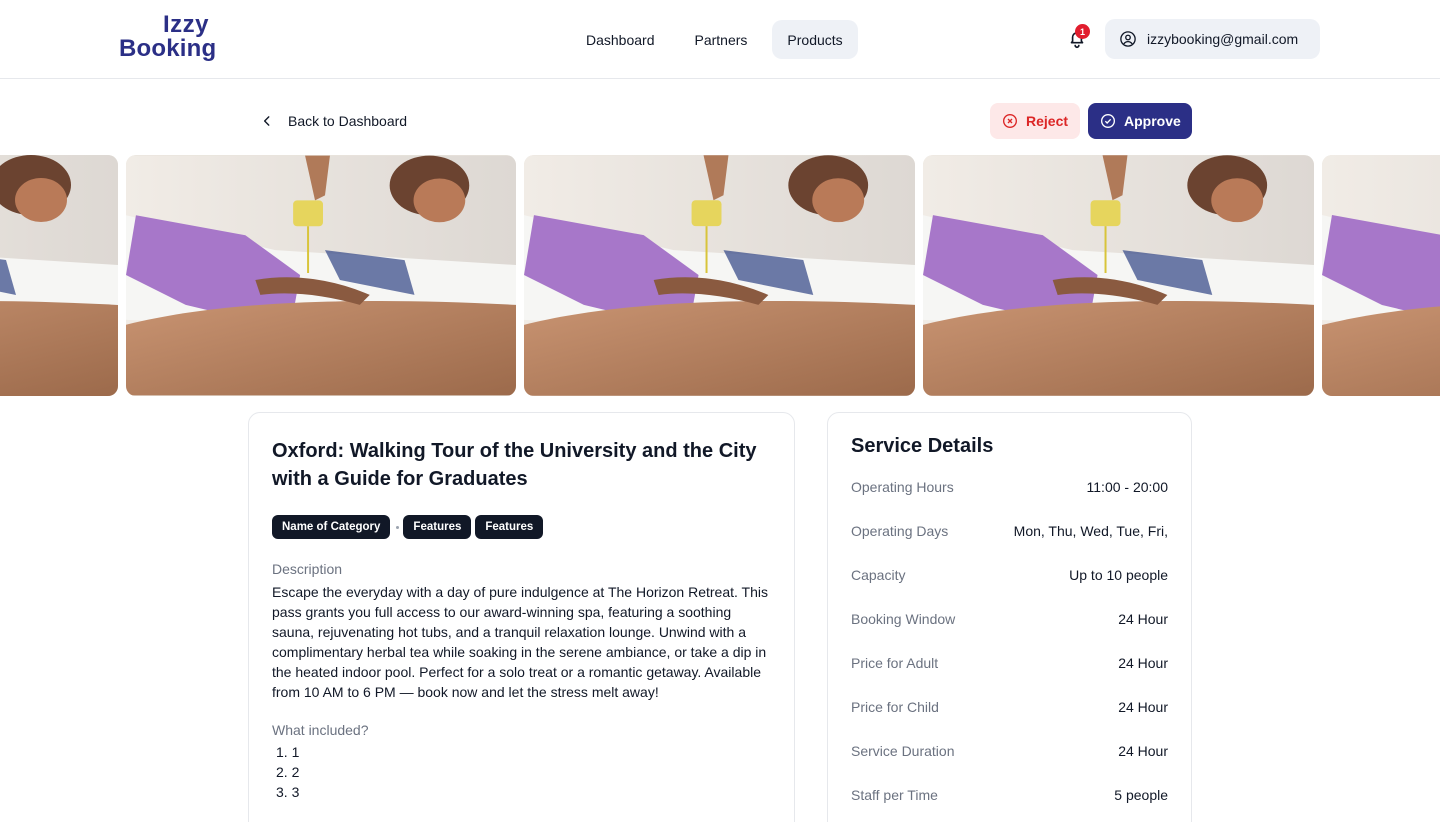 This screenshot has height=822, width=1440. I want to click on nav-products: Products, so click(815, 39).